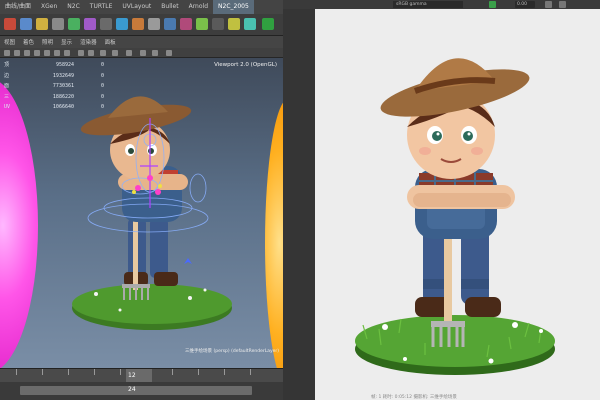 This screenshot has height=400, width=600. What do you see at coordinates (562, 4) in the screenshot?
I see `compare-icon` at bounding box center [562, 4].